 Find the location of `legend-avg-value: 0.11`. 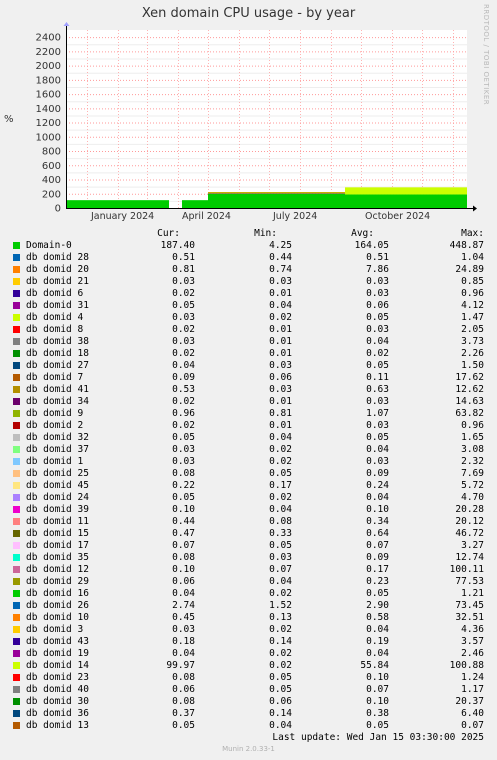

legend-avg-value: 0.11 is located at coordinates (377, 377).